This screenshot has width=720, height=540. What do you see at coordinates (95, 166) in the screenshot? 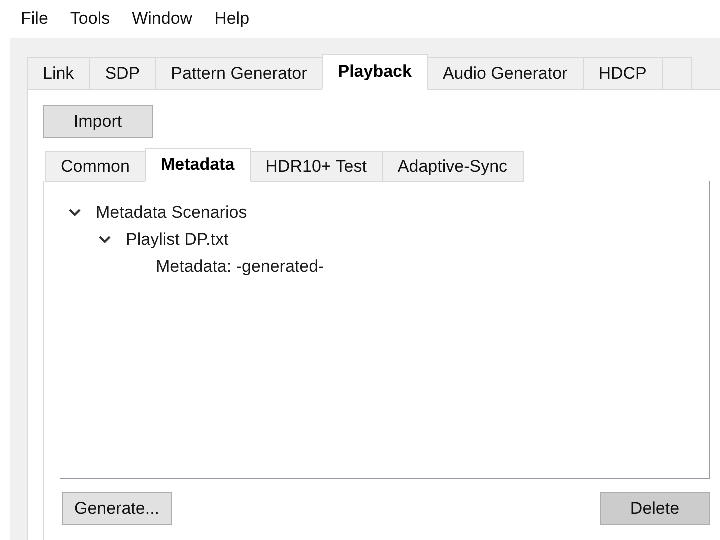
I see `tab: Common` at bounding box center [95, 166].